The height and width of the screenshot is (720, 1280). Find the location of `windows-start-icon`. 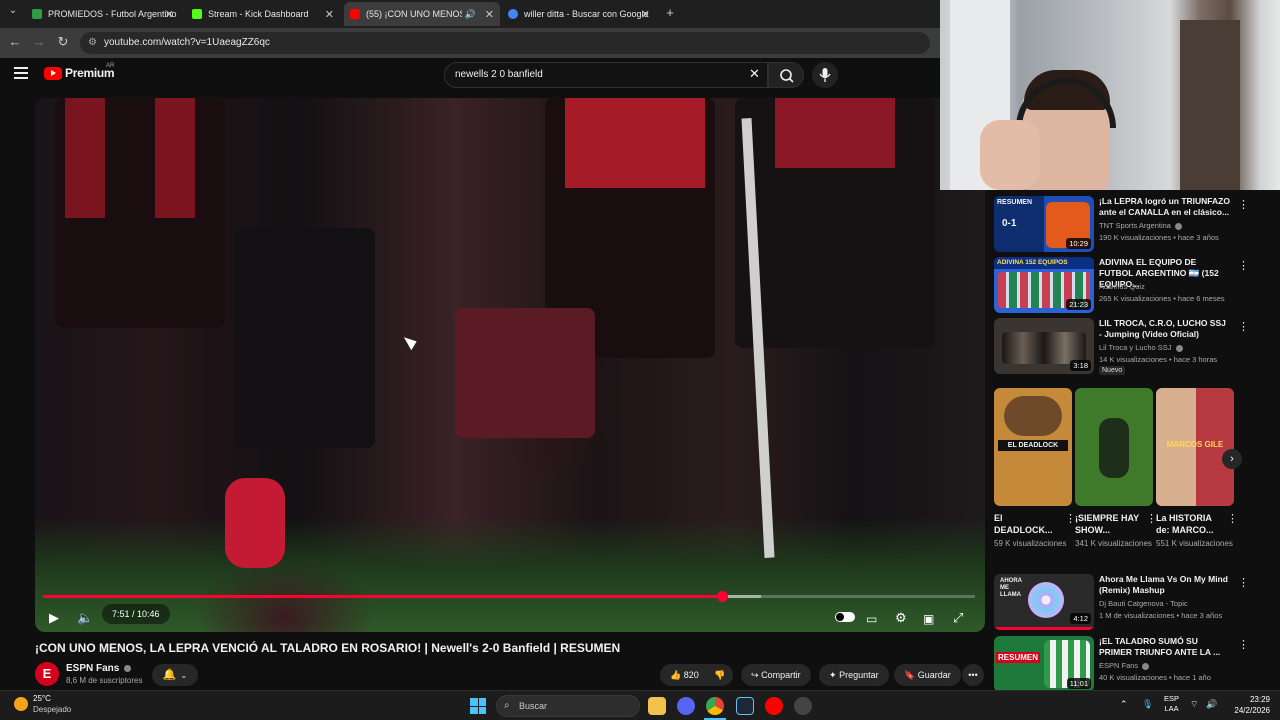

windows-start-icon is located at coordinates (478, 706).